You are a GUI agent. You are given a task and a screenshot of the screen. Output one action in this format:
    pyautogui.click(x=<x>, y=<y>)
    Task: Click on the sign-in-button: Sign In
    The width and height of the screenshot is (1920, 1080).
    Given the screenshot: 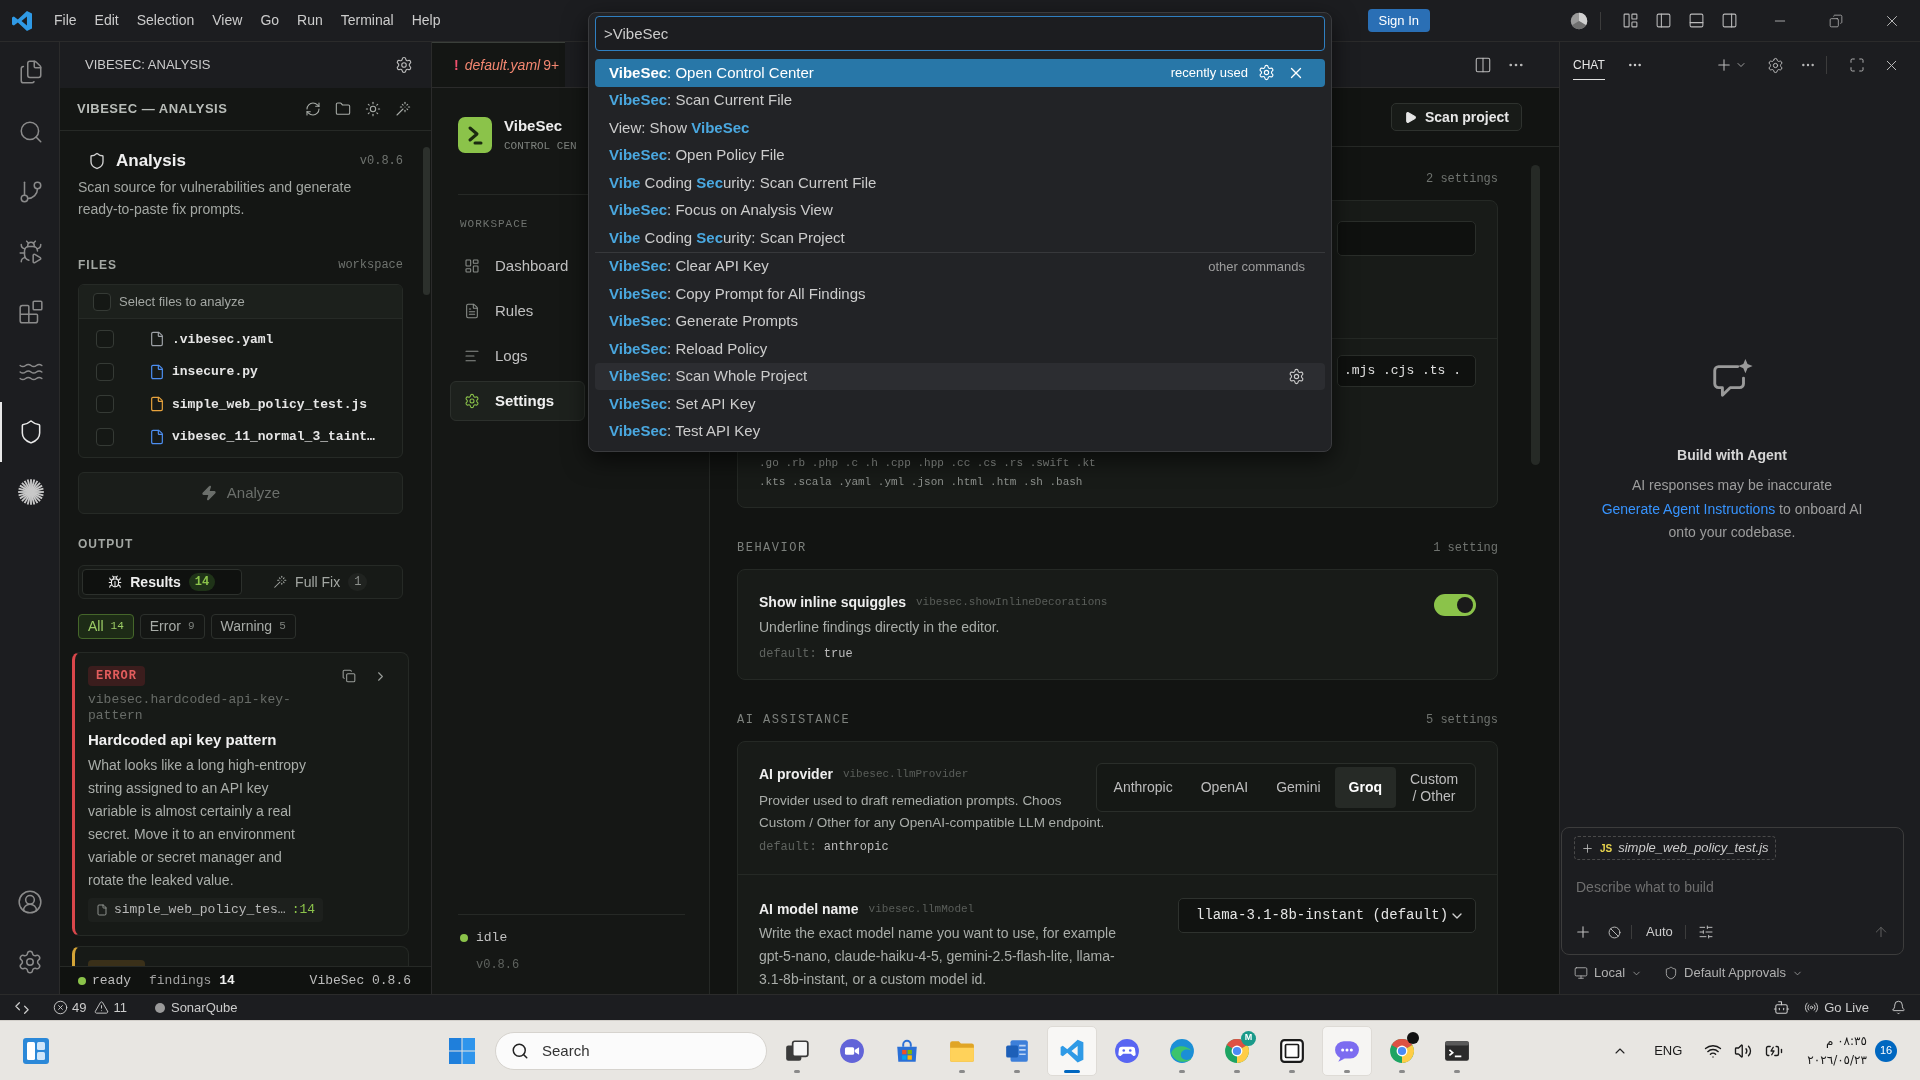 What is the action you would take?
    pyautogui.click(x=1398, y=20)
    